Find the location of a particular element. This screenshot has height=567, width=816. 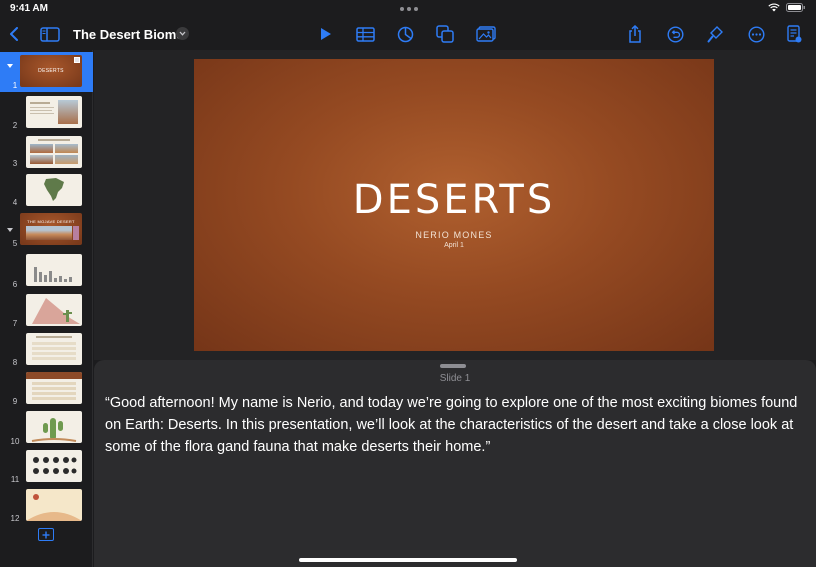

drag-handle is located at coordinates (453, 366).